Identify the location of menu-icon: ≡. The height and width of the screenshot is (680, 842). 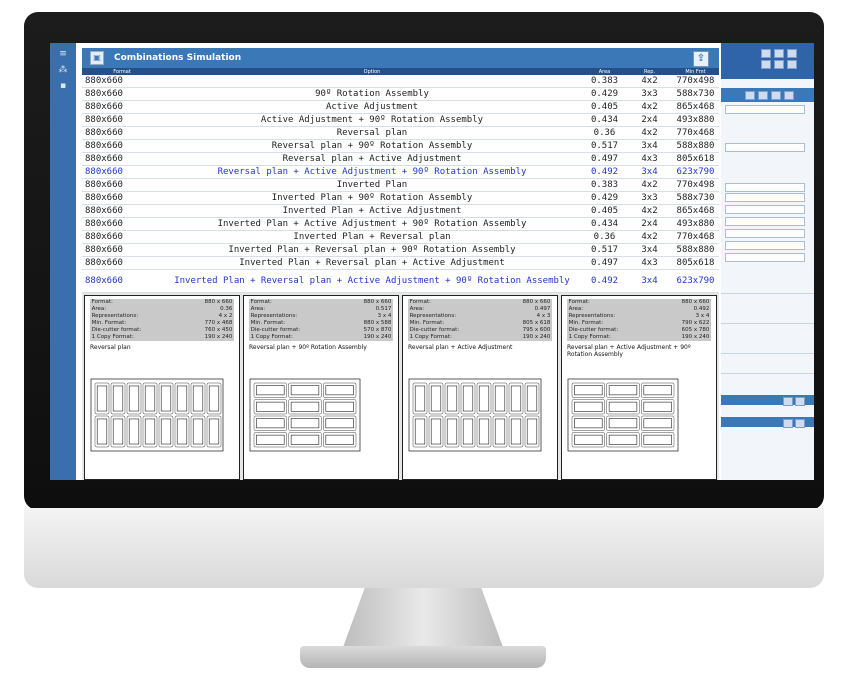
(63, 54).